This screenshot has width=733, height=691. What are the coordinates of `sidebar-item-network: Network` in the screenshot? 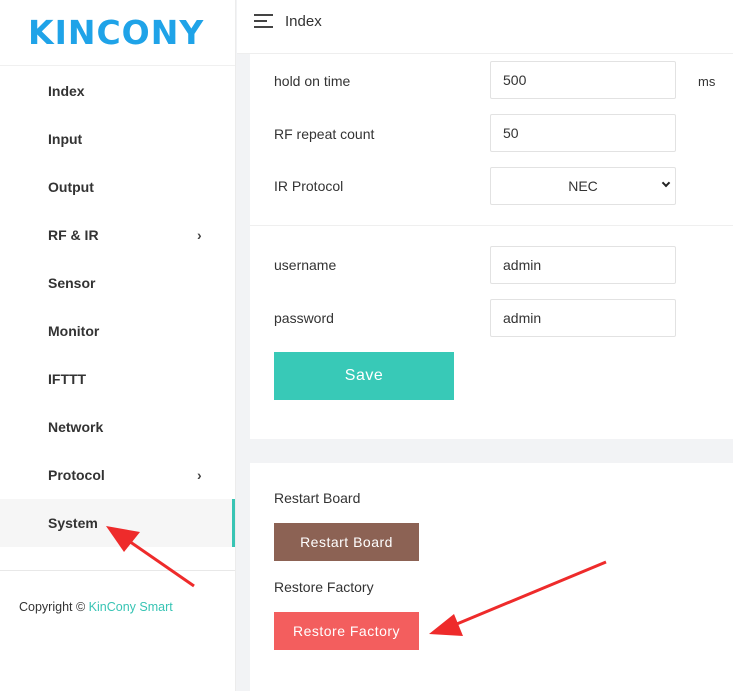 It's located at (117, 427).